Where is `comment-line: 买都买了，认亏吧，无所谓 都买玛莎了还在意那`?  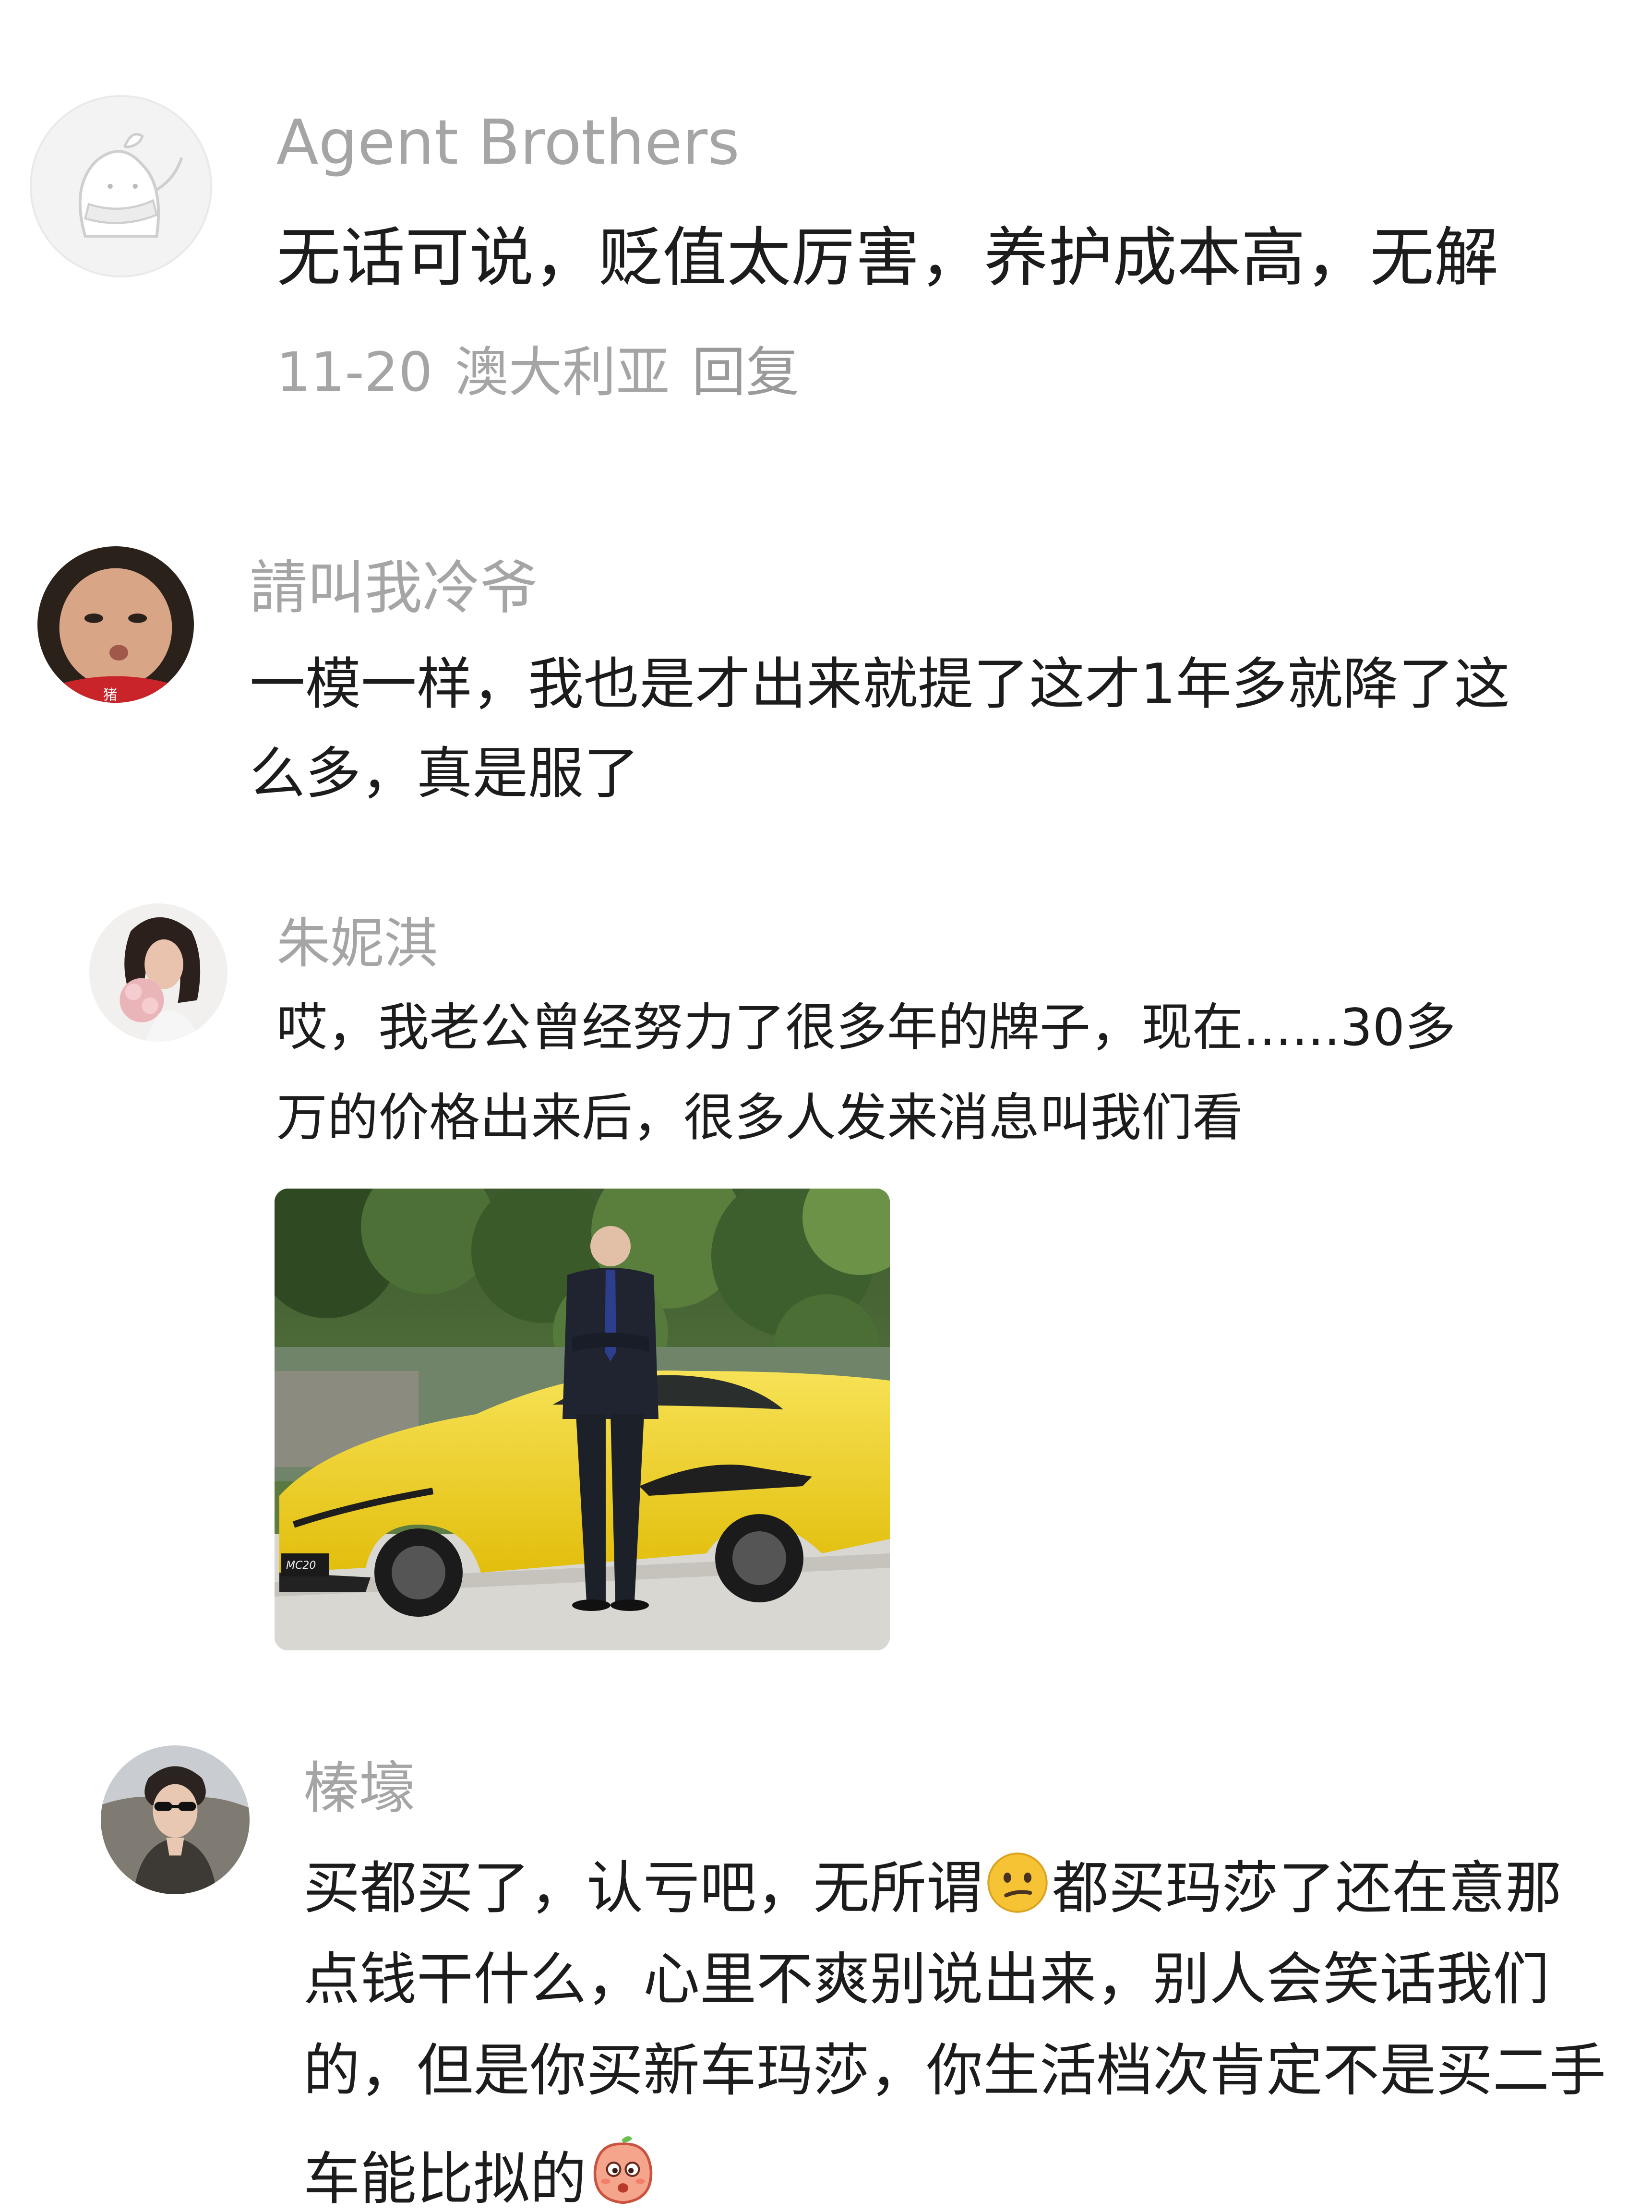 comment-line: 买都买了，认亏吧，无所谓 都买玛莎了还在意那 is located at coordinates (954, 1883).